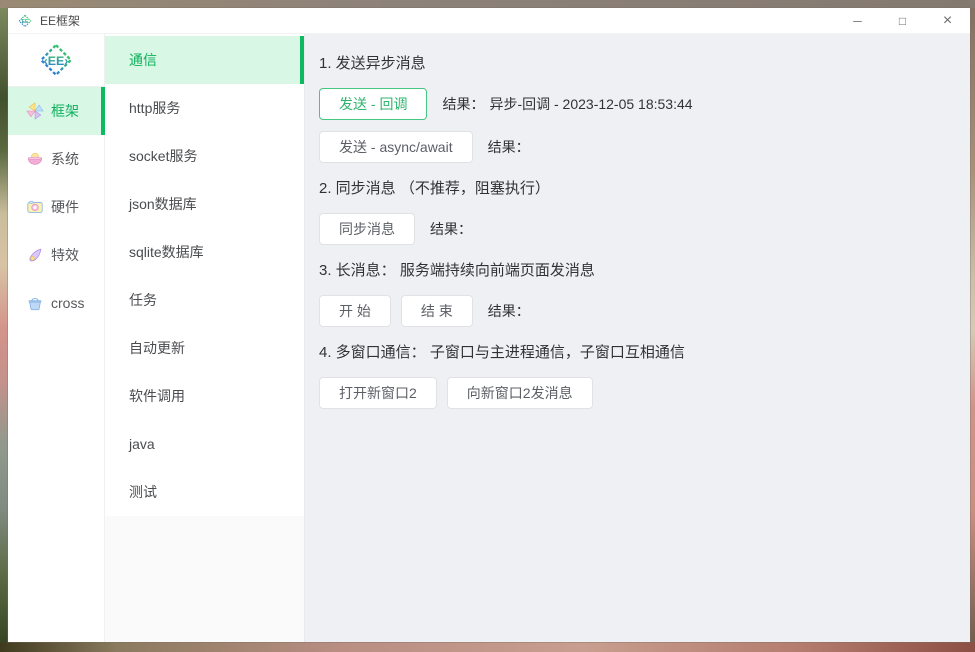 This screenshot has height=652, width=975. I want to click on svg-text: ‹EE›, so click(56, 61).